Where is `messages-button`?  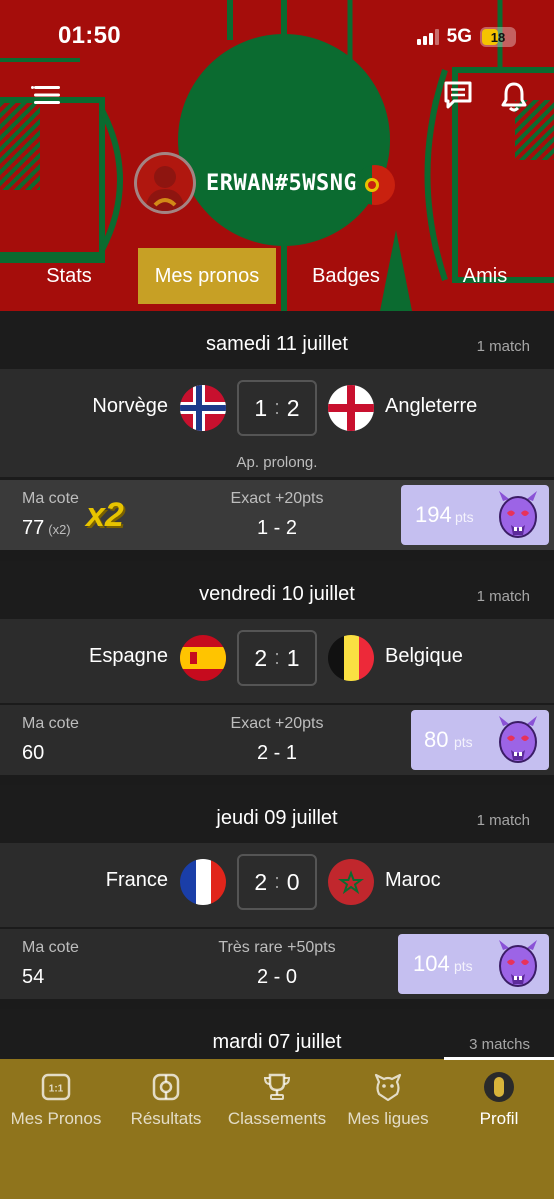
messages-button is located at coordinates (458, 95).